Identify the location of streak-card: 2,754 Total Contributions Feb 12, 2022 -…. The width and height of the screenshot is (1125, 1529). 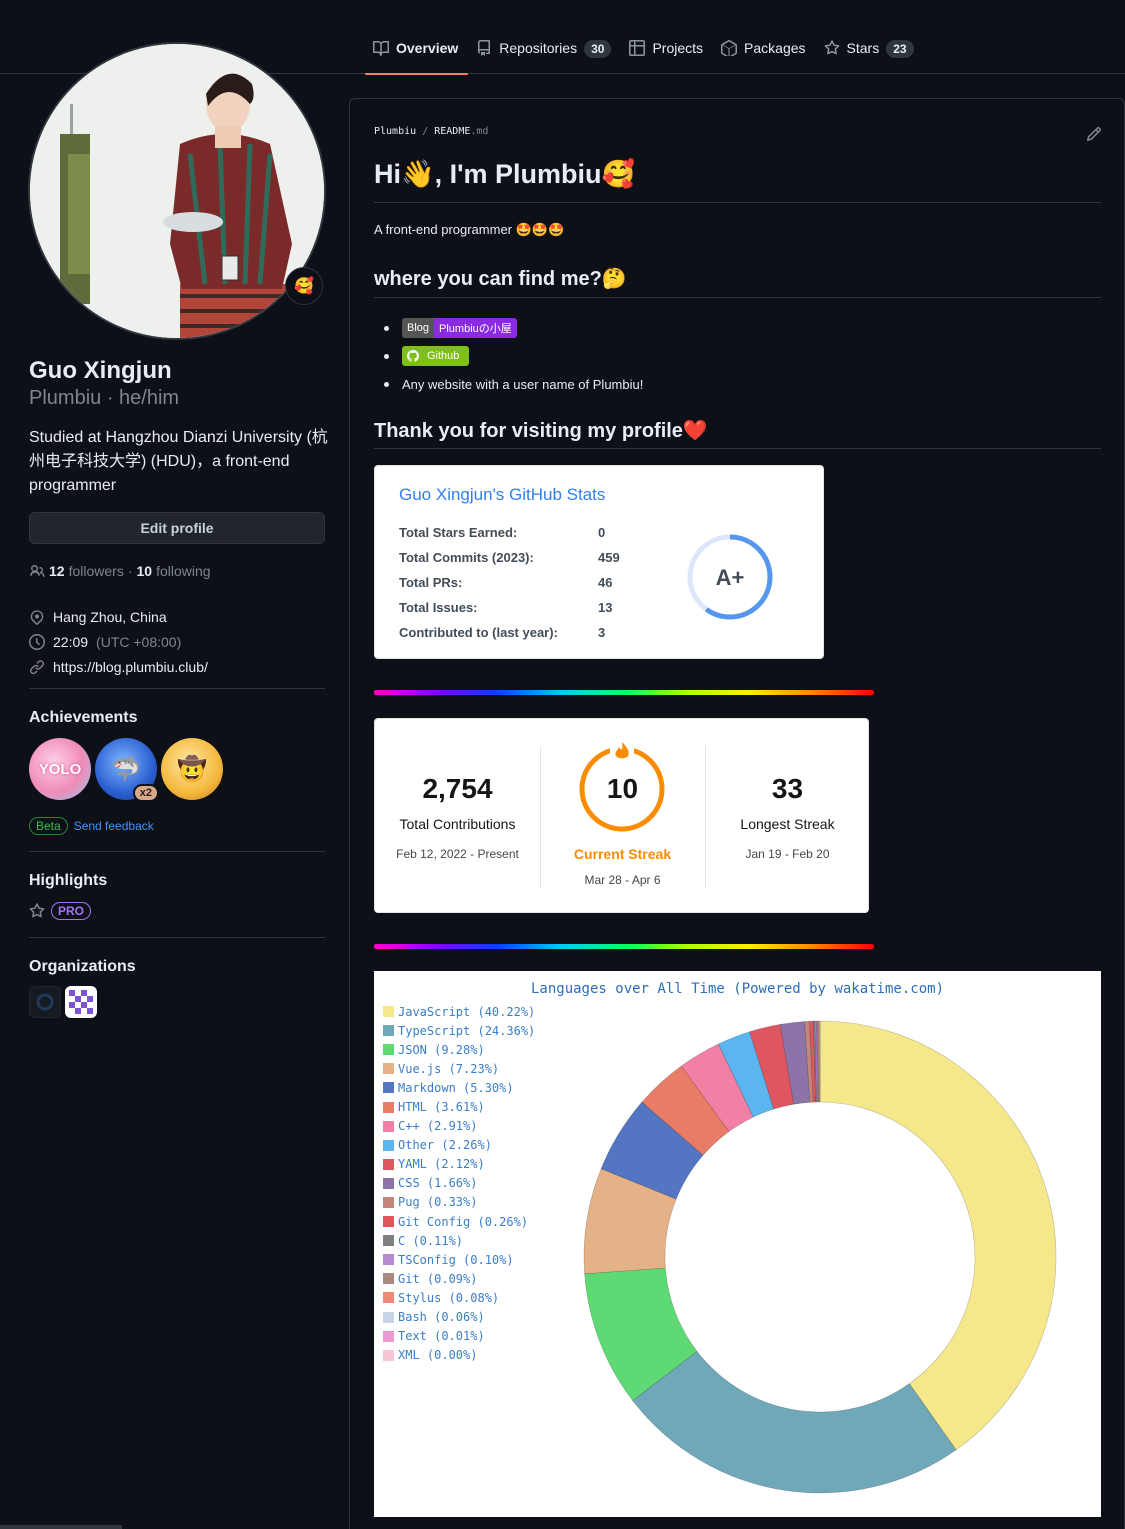
(621, 815).